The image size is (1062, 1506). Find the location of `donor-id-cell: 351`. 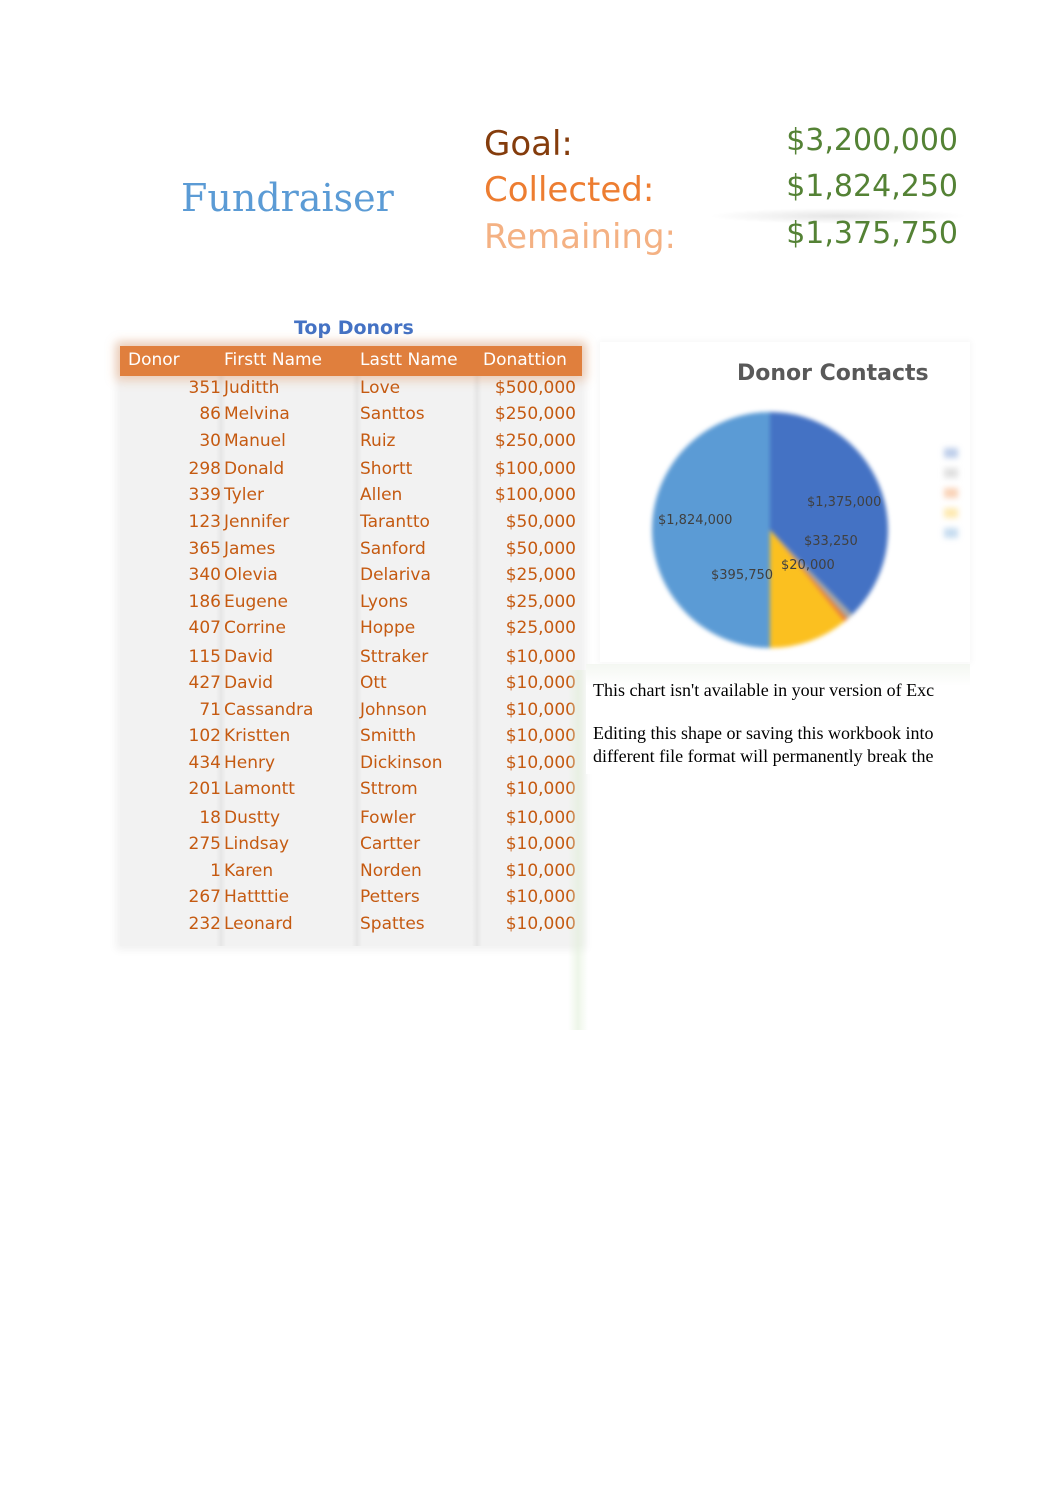

donor-id-cell: 351 is located at coordinates (205, 388).